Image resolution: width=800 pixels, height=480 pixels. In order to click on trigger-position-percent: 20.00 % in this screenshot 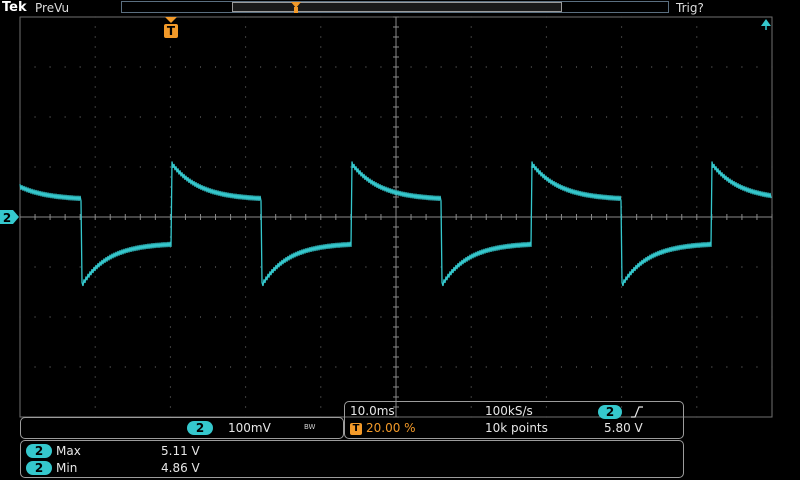, I will do `click(391, 428)`.